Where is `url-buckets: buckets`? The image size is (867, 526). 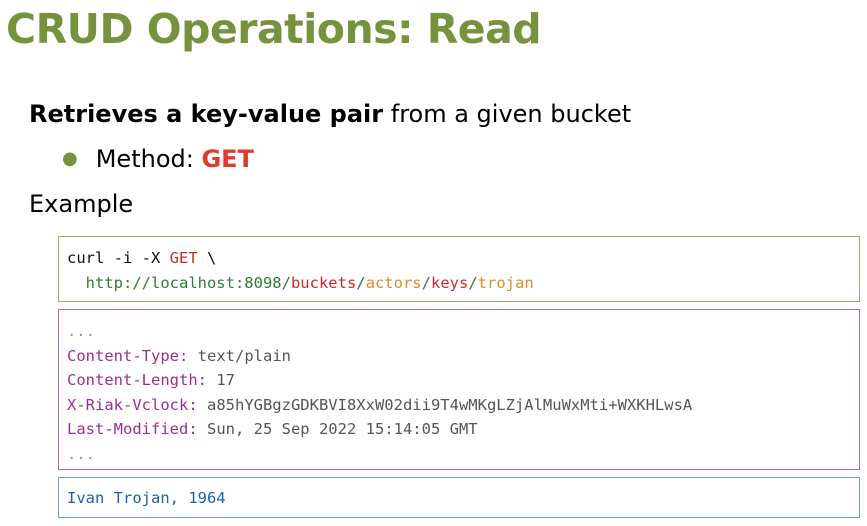
url-buckets: buckets is located at coordinates (323, 282).